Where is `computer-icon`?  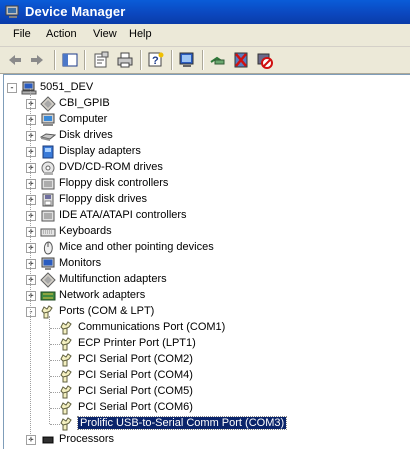 computer-icon is located at coordinates (48, 120).